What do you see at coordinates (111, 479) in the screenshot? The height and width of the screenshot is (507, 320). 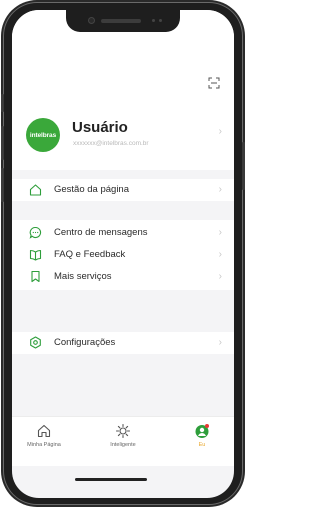 I see `home-indicator` at bounding box center [111, 479].